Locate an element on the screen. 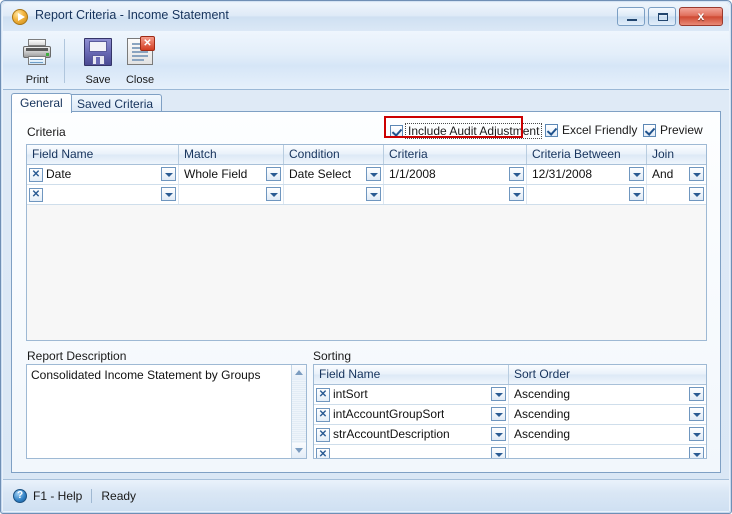 Image resolution: width=732 pixels, height=514 pixels. sorting-cell-field-name: ✕ intSort is located at coordinates (411, 394).